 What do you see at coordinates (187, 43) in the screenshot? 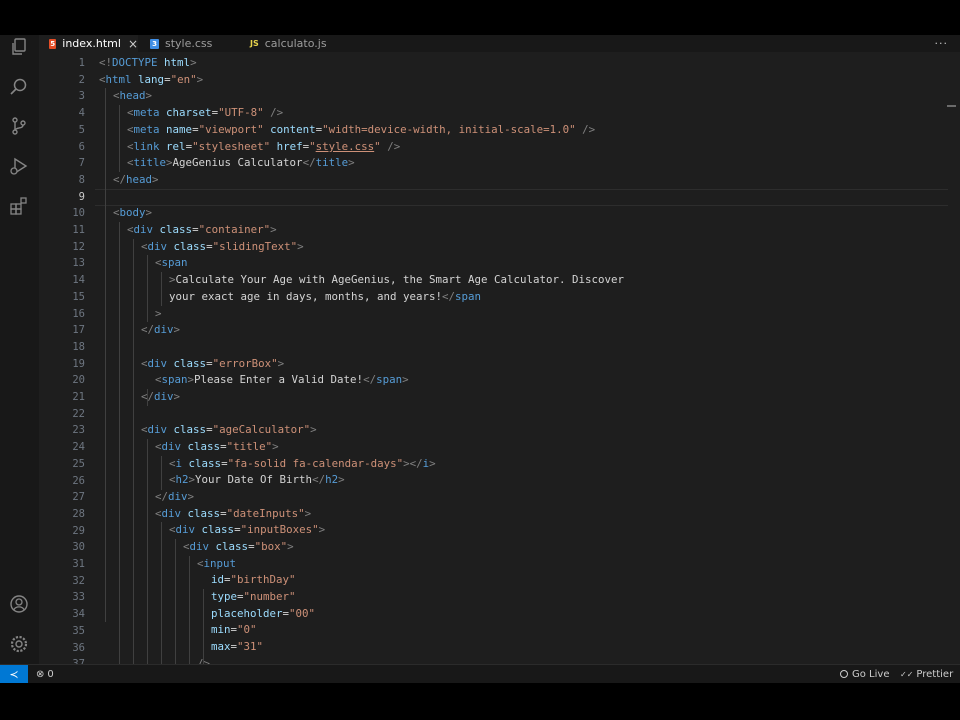
I see `tab-style-css: 3 style.css` at bounding box center [187, 43].